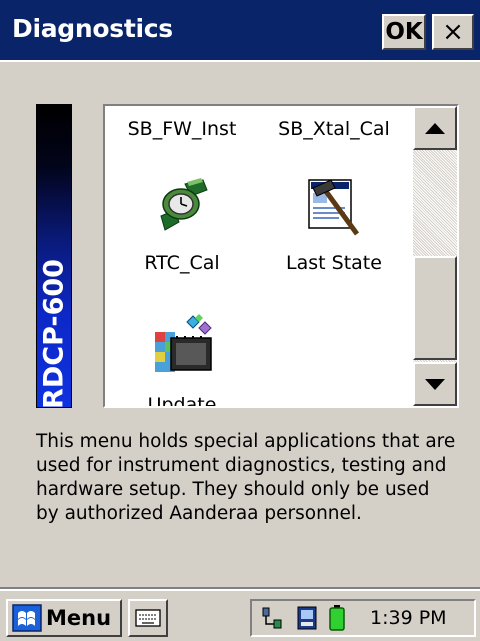 This screenshot has height=641, width=480. I want to click on product-banner: RDCP-600, so click(54, 256).